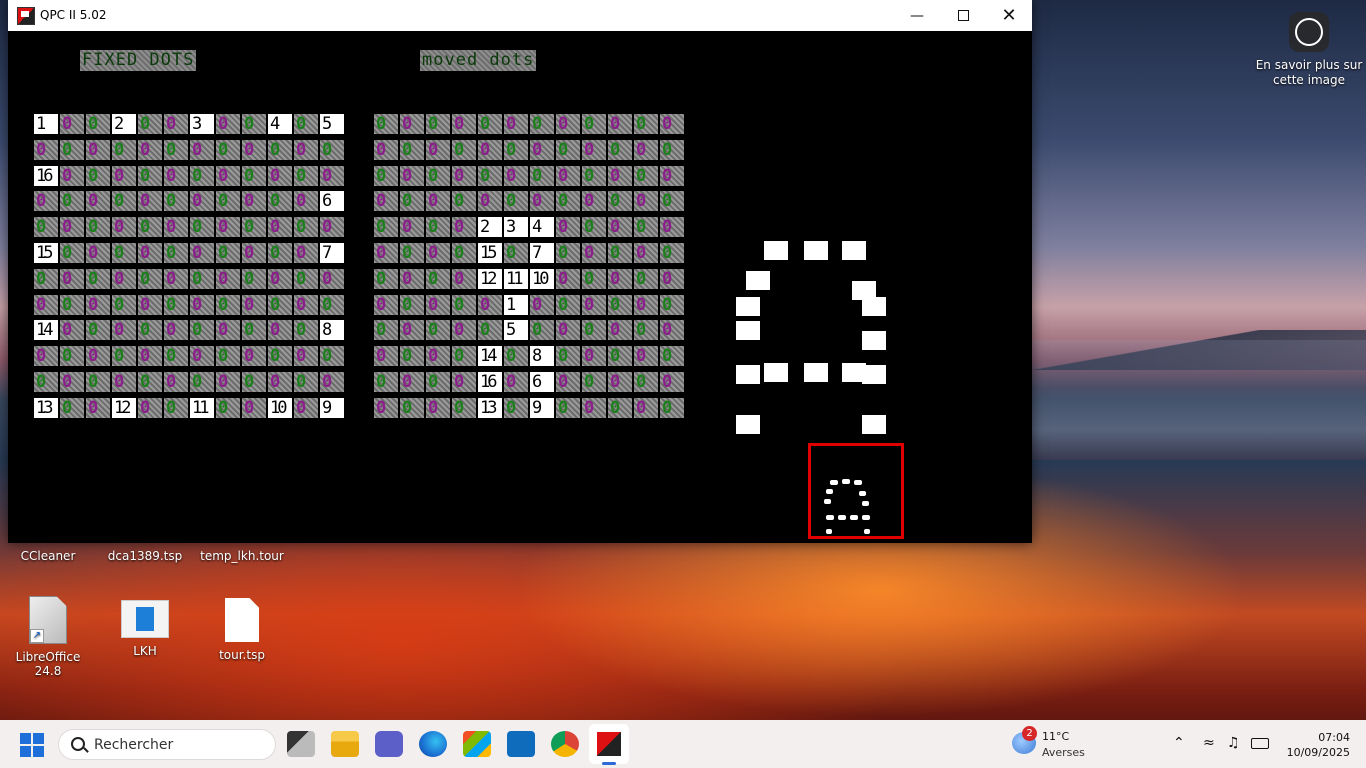 Image resolution: width=1366 pixels, height=768 pixels. I want to click on qpc-app-icon, so click(26, 16).